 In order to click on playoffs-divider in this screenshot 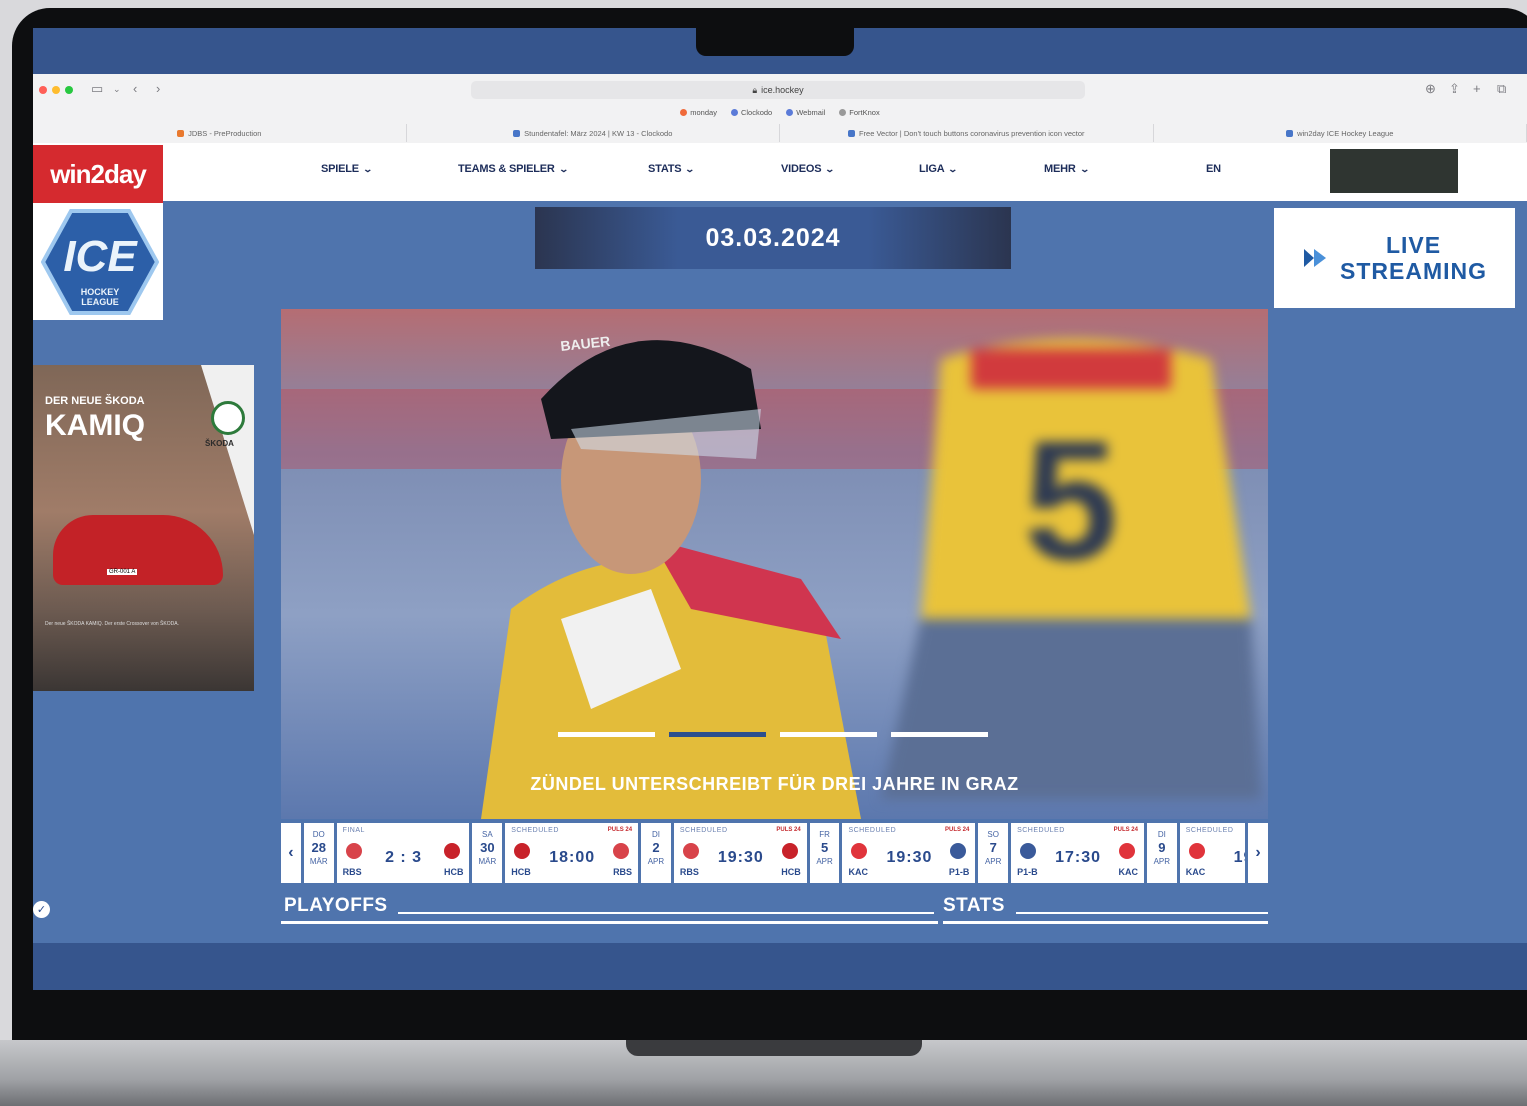, I will do `click(666, 913)`.